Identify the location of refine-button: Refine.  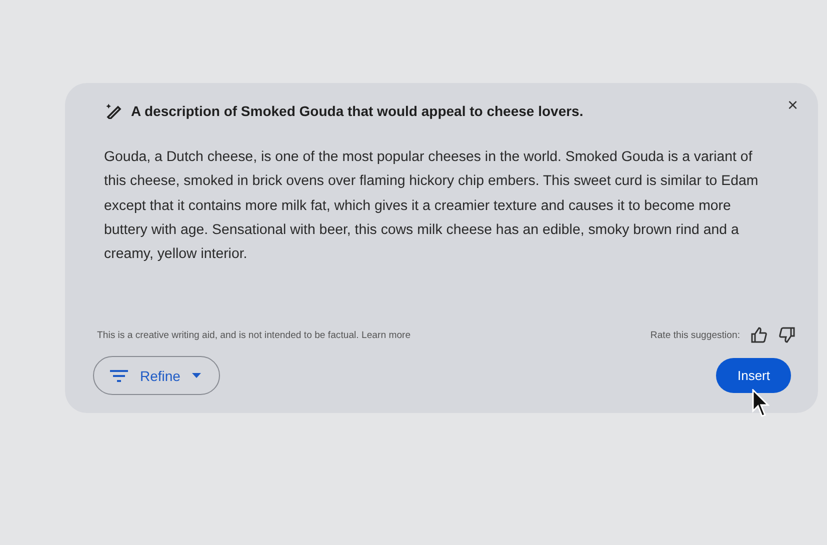
(156, 375).